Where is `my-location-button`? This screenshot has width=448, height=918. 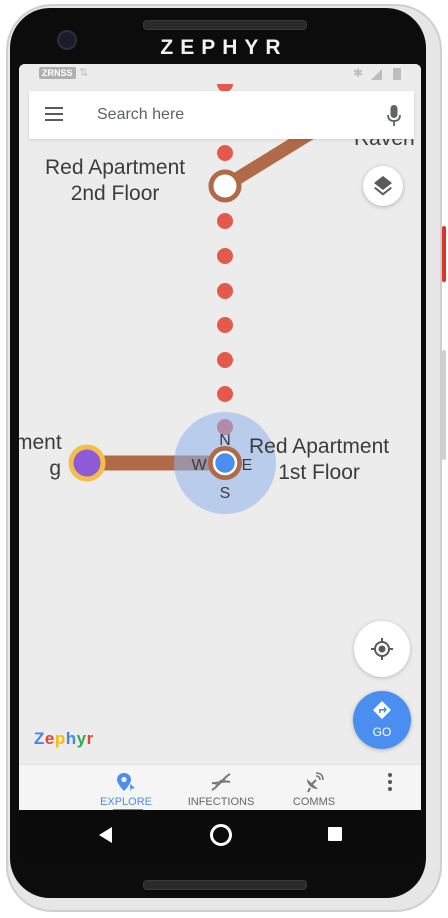
my-location-button is located at coordinates (382, 649).